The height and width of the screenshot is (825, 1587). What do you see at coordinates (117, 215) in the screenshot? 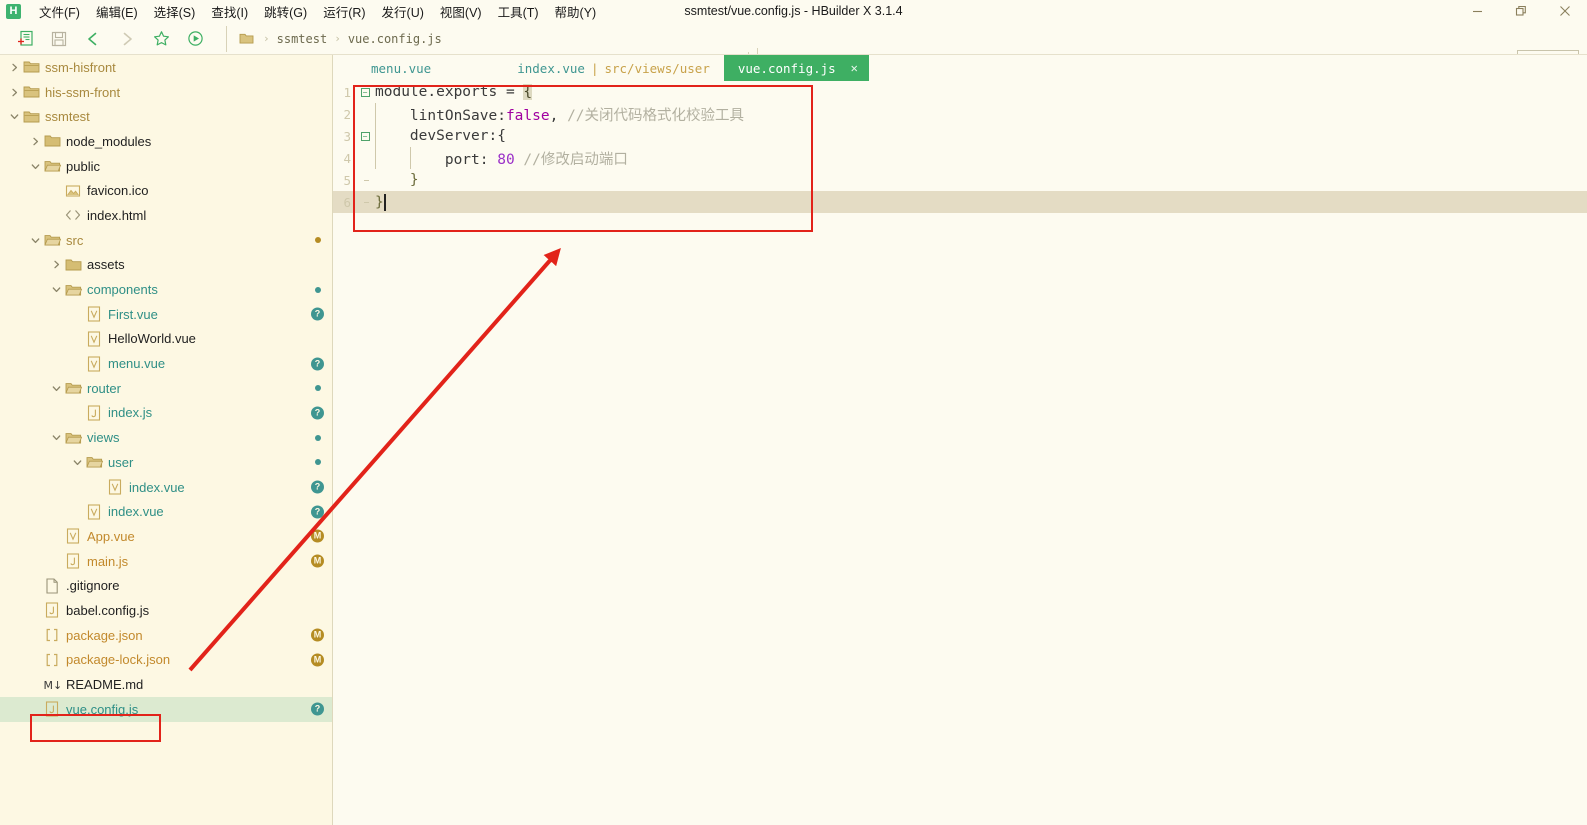
I see `tree-item-label: index.html` at bounding box center [117, 215].